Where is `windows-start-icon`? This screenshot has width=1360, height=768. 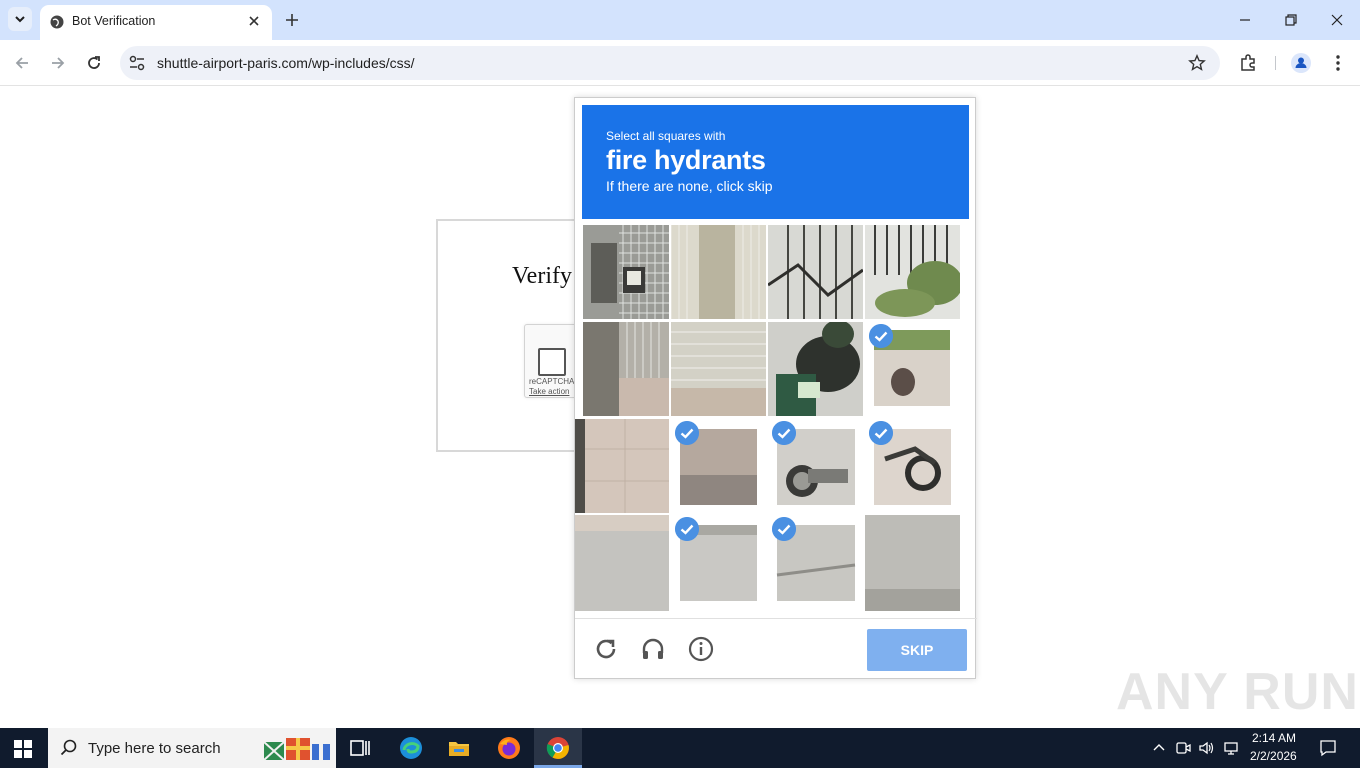
windows-start-icon is located at coordinates (23, 749).